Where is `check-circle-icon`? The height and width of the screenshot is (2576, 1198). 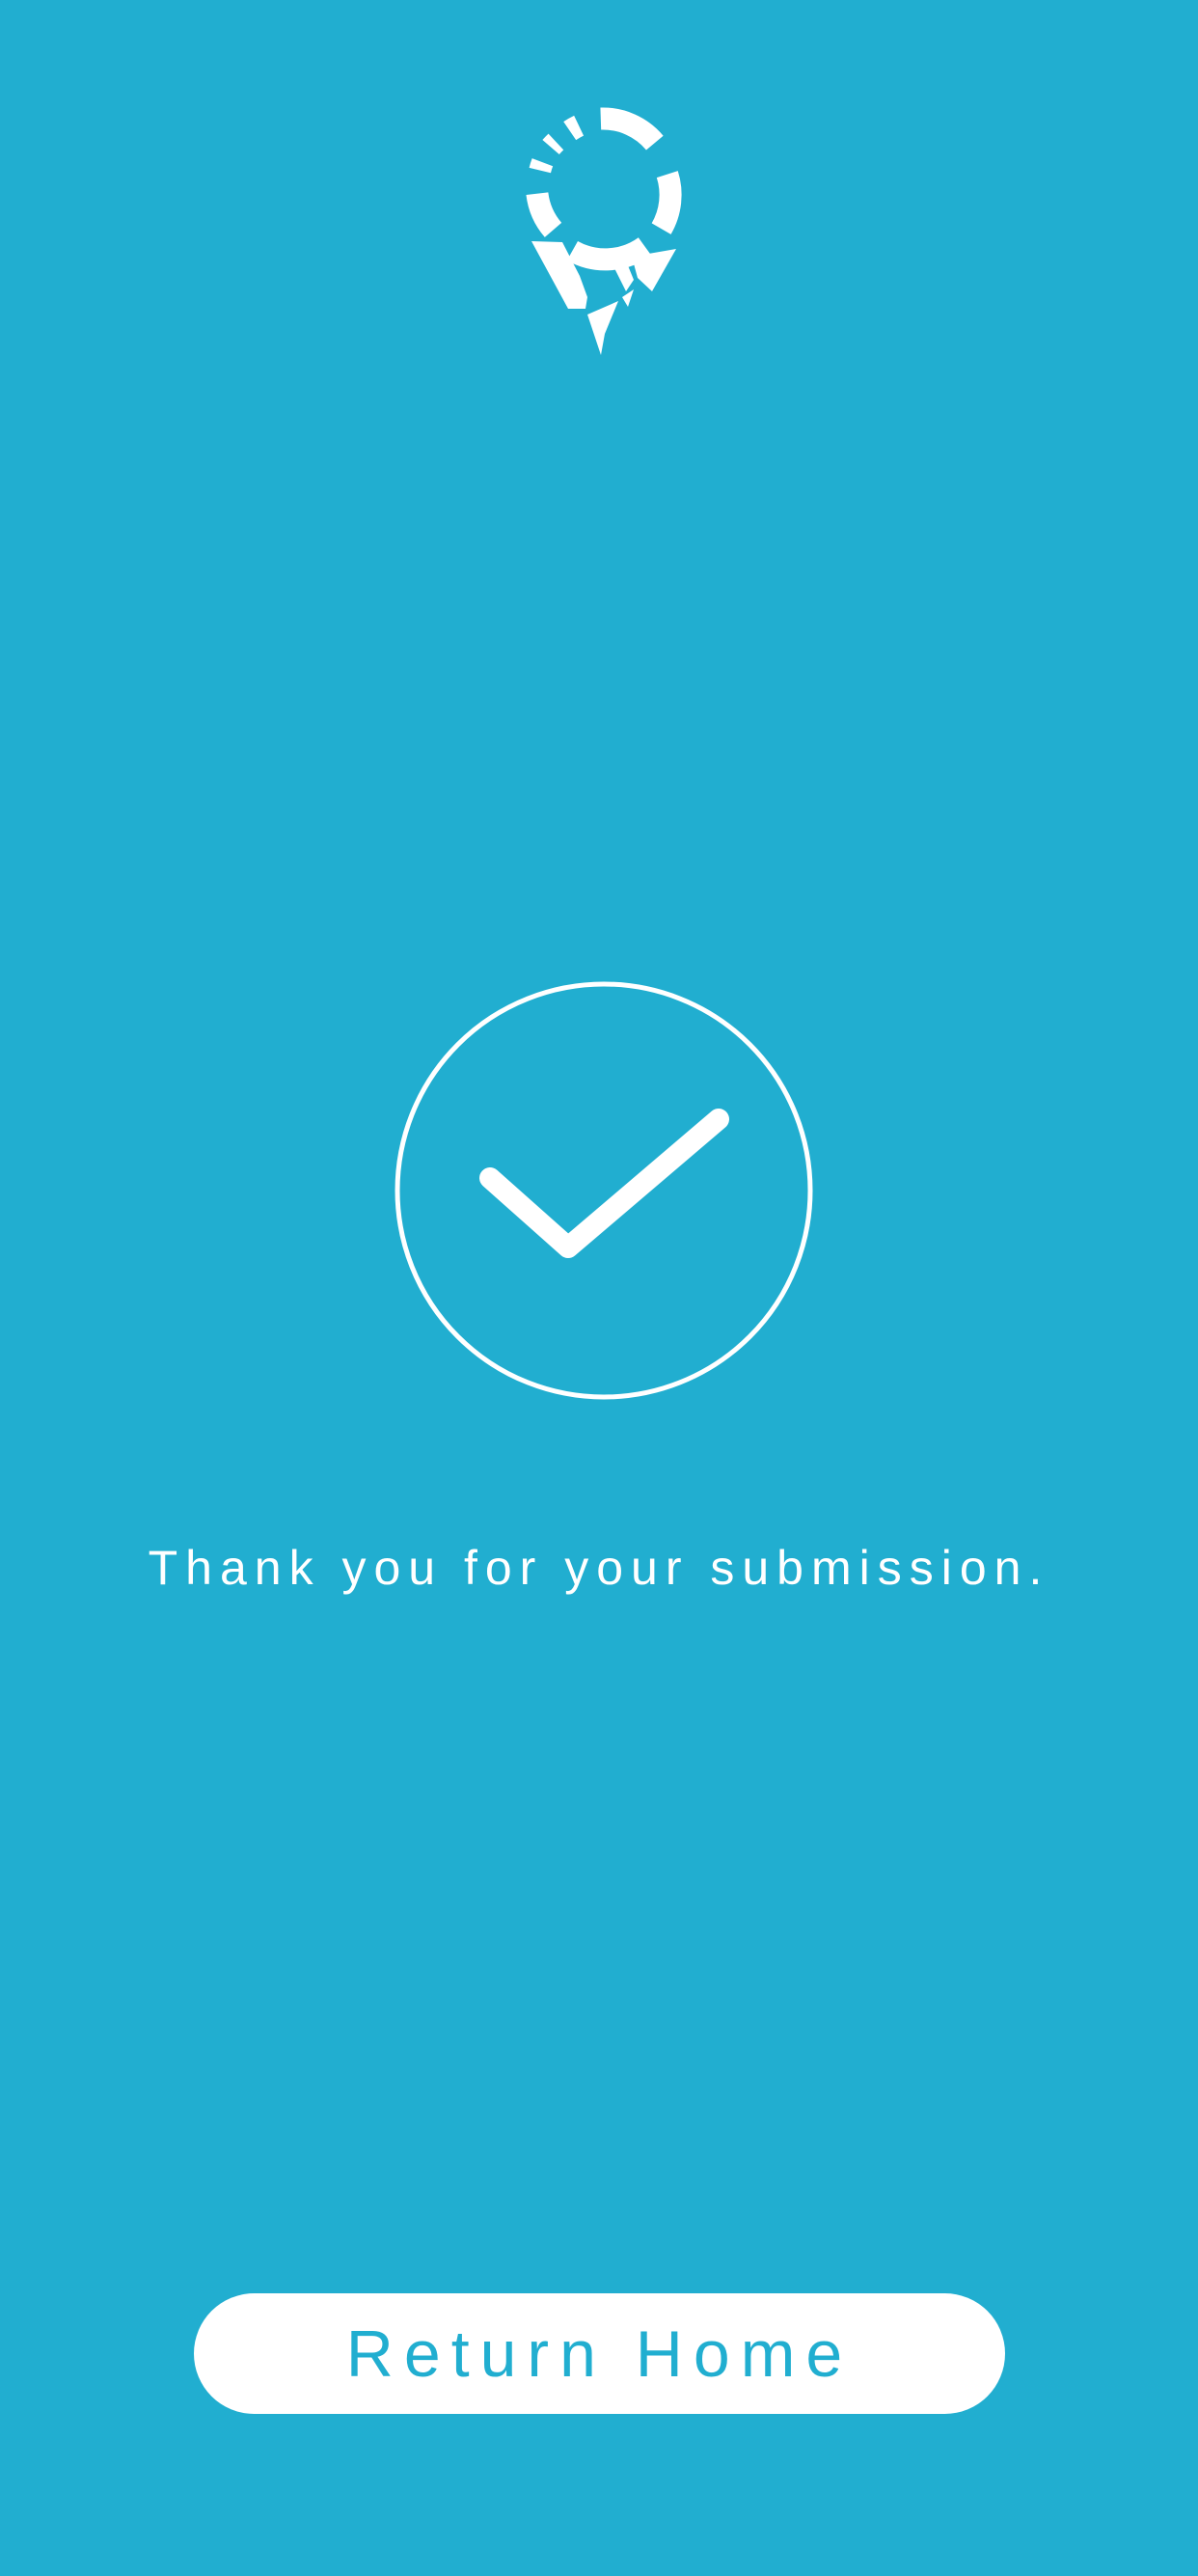 check-circle-icon is located at coordinates (604, 1191).